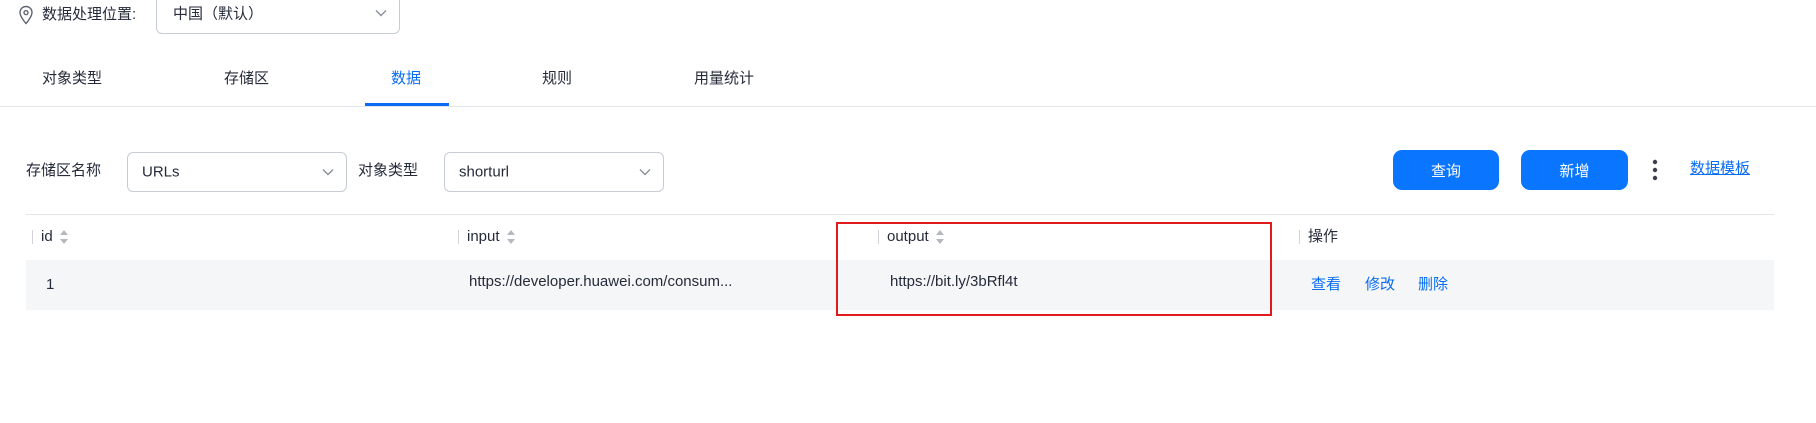 The height and width of the screenshot is (423, 1816). Describe the element at coordinates (908, 81) in the screenshot. I see `tab-bar: 对象类型 存储区 数据 规则 用量统计` at that location.